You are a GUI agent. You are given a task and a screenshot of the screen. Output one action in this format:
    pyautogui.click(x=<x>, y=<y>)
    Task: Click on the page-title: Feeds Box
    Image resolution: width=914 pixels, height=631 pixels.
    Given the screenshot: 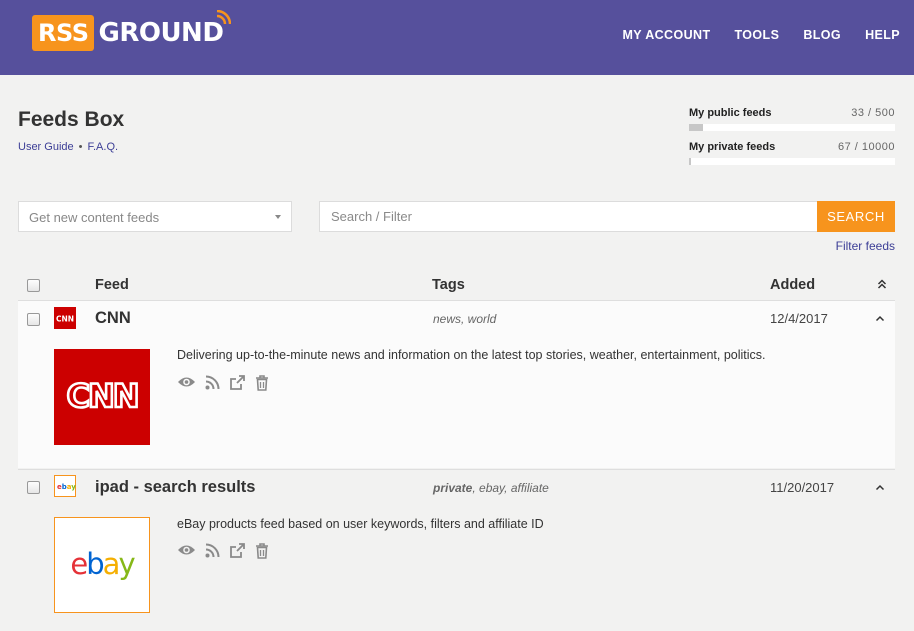 What is the action you would take?
    pyautogui.click(x=71, y=119)
    